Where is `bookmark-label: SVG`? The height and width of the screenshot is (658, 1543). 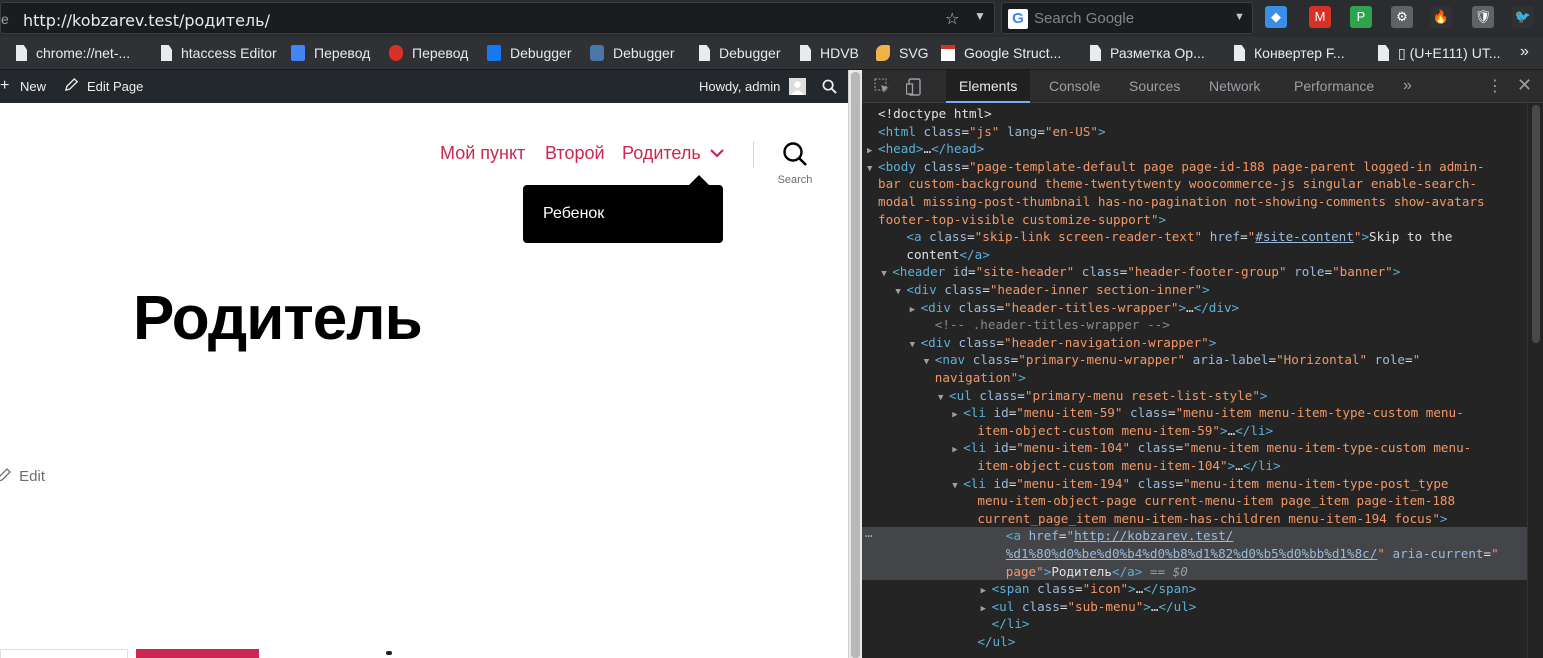
bookmark-label: SVG is located at coordinates (914, 53).